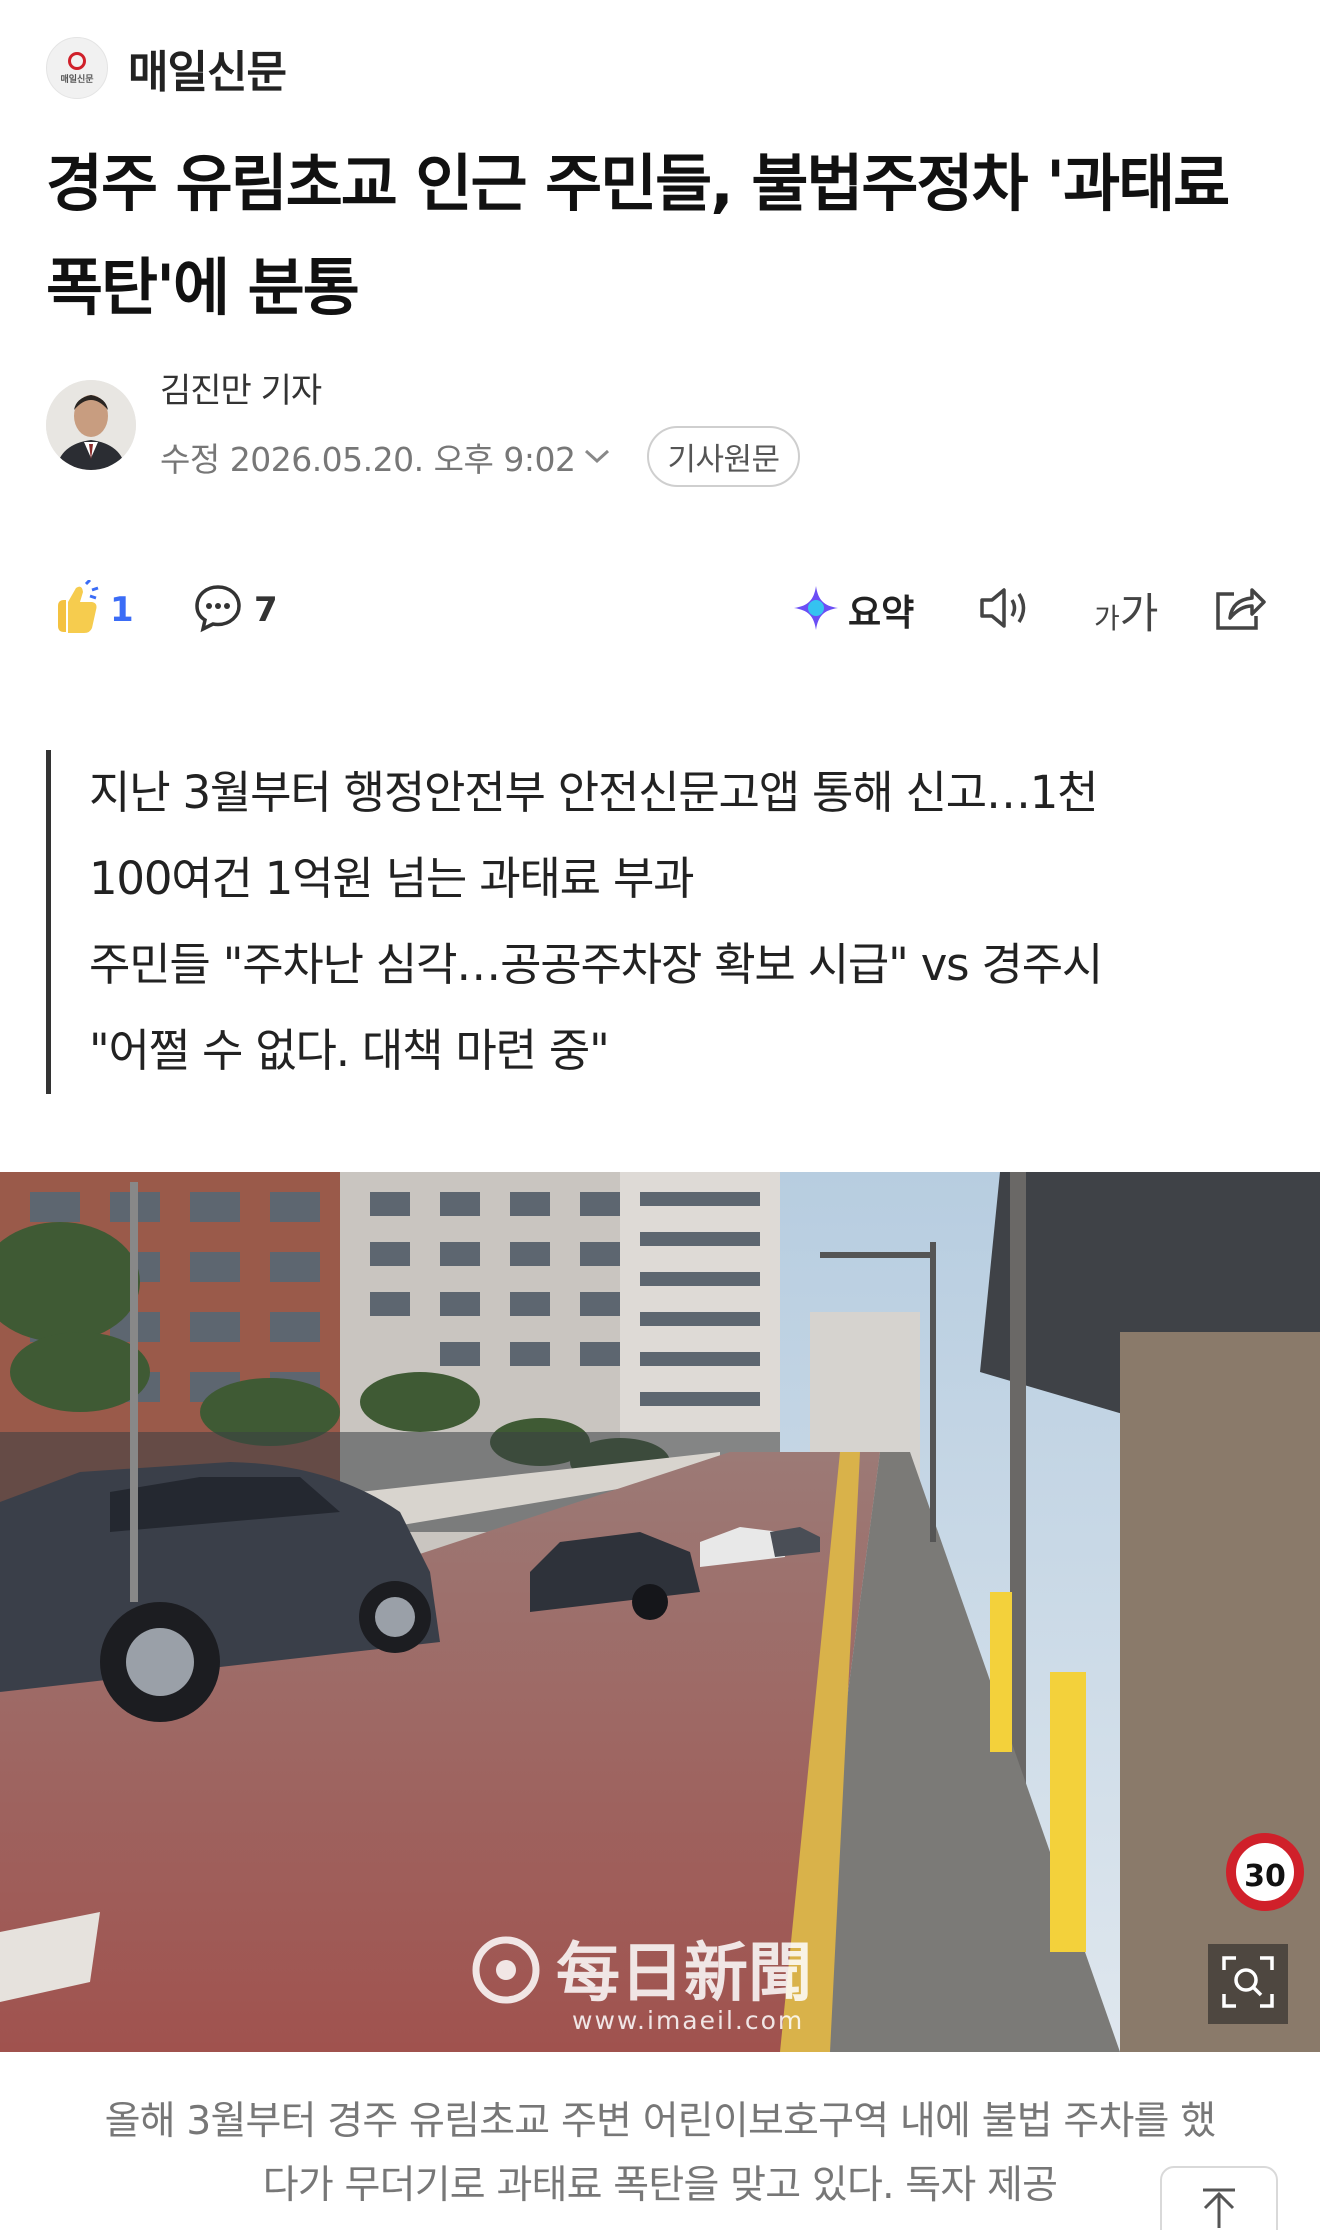 This screenshot has height=2230, width=1320. What do you see at coordinates (392, 878) in the screenshot?
I see `summary-line: 100여건 1억원 넘는 과태료 부과` at bounding box center [392, 878].